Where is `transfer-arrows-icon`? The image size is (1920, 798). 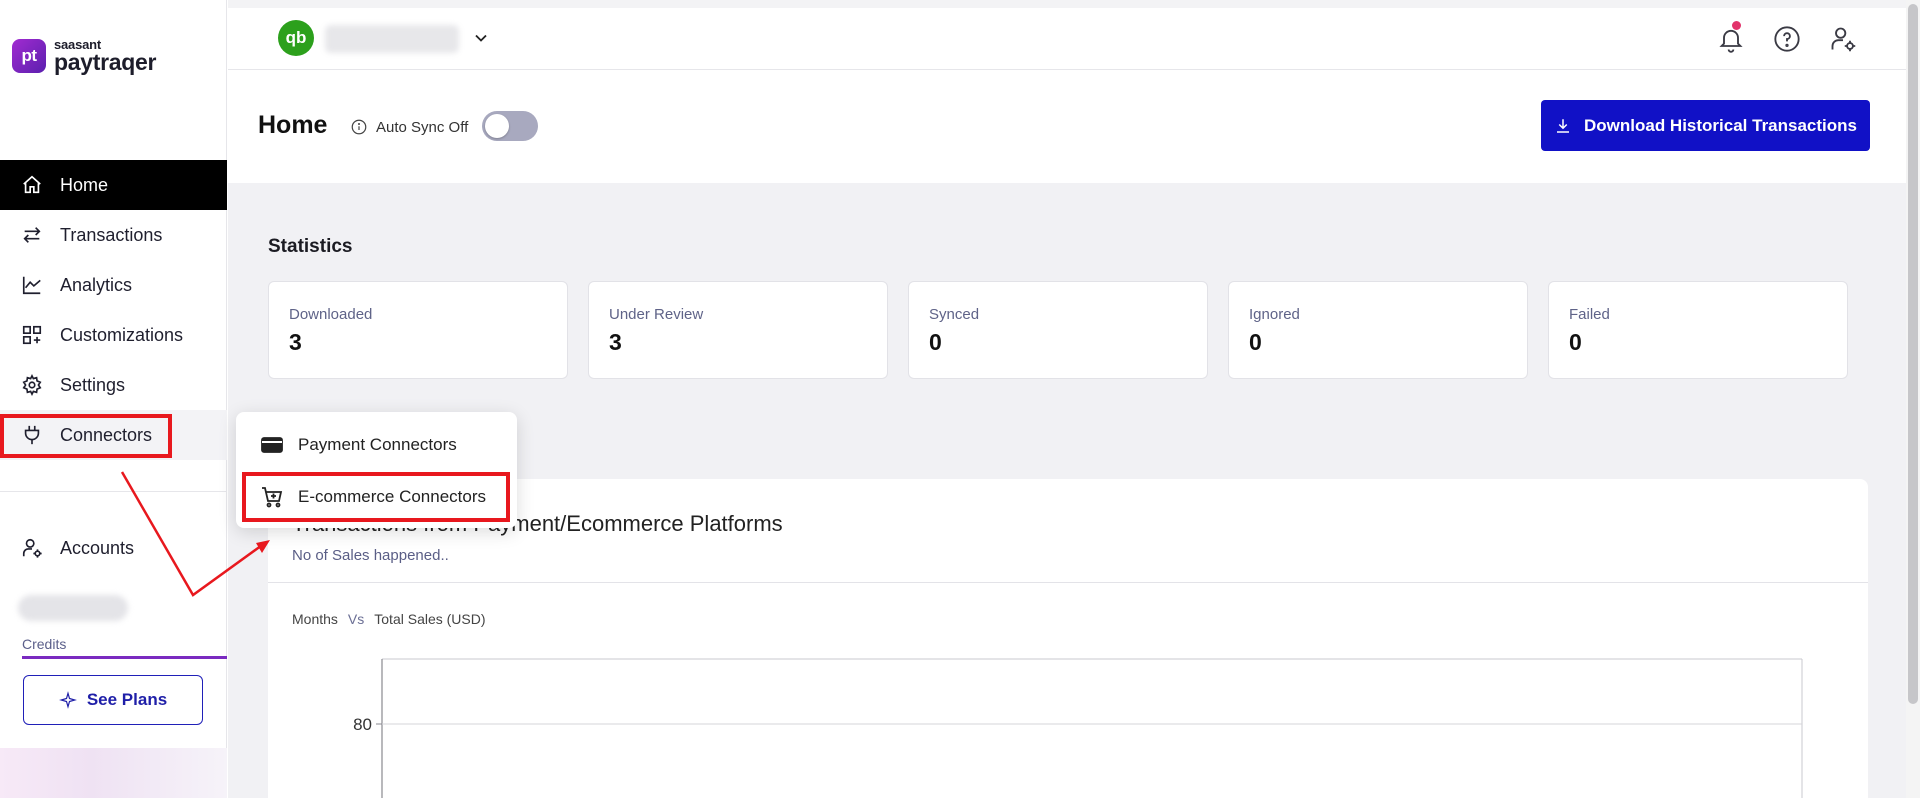
transfer-arrows-icon is located at coordinates (32, 235).